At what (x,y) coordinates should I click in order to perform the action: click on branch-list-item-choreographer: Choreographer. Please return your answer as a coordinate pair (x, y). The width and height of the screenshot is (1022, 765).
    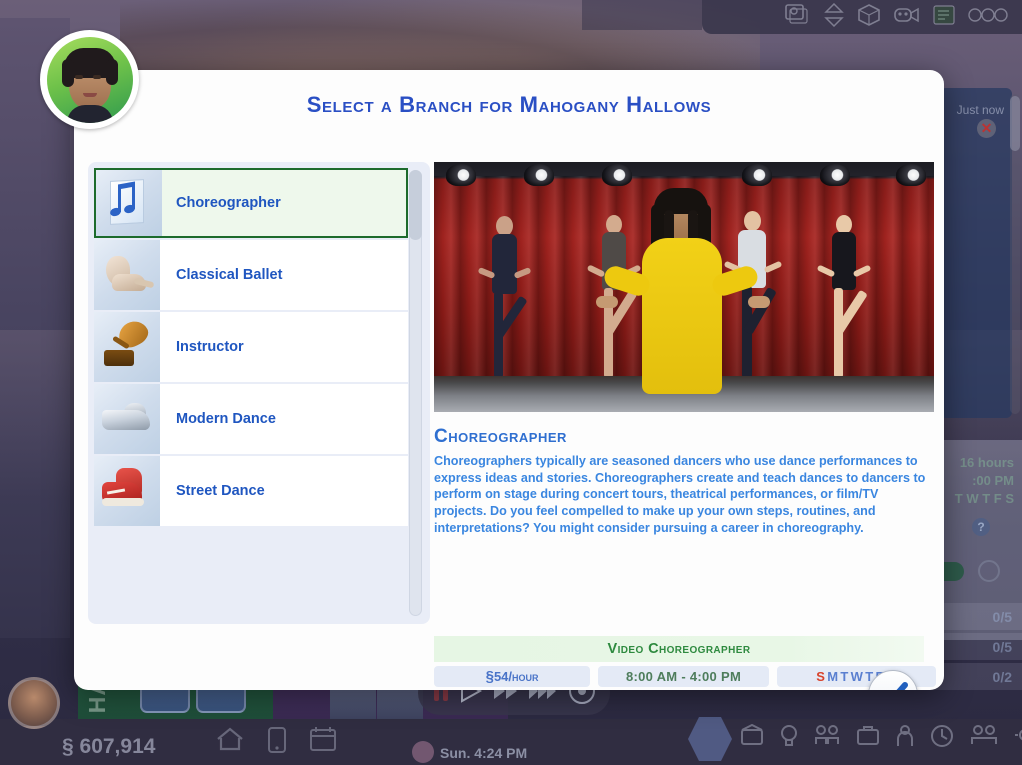
    Looking at the image, I should click on (251, 203).